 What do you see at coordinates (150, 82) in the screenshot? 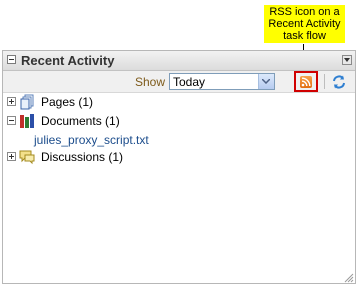
I see `show-label: Show` at bounding box center [150, 82].